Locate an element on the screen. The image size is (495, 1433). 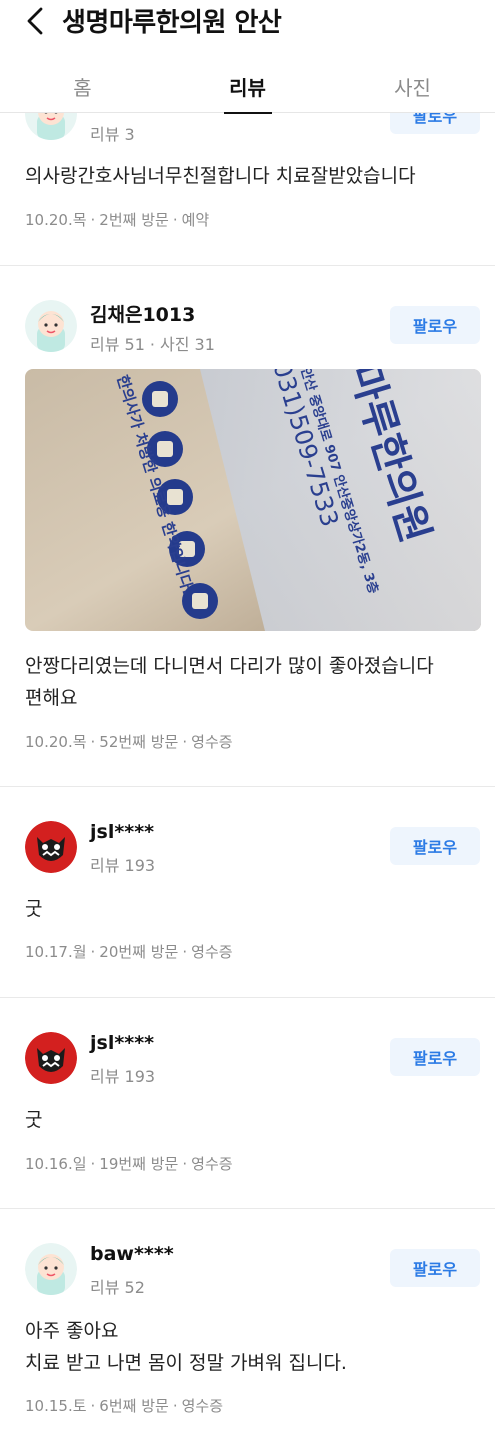
visit-info: 10.16.일 · 19번째 방문 · 영수증 is located at coordinates (129, 1164).